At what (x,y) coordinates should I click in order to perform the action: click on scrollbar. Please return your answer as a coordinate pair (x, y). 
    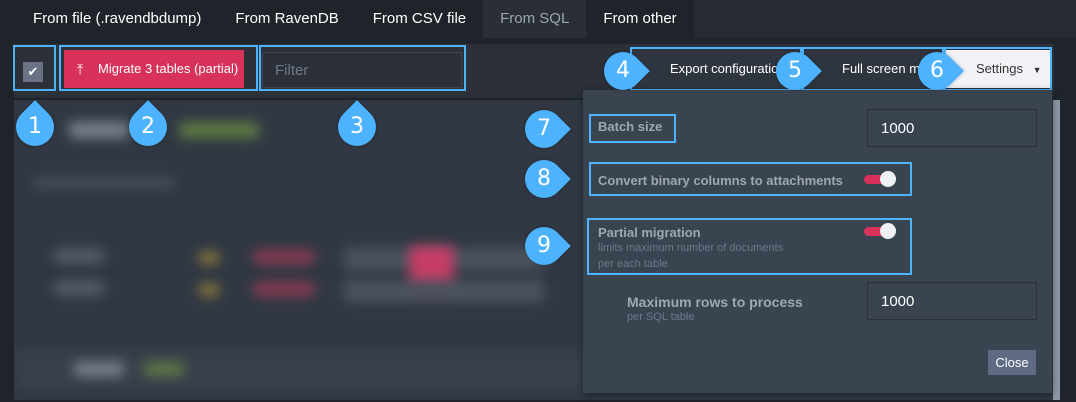
    Looking at the image, I should click on (1056, 250).